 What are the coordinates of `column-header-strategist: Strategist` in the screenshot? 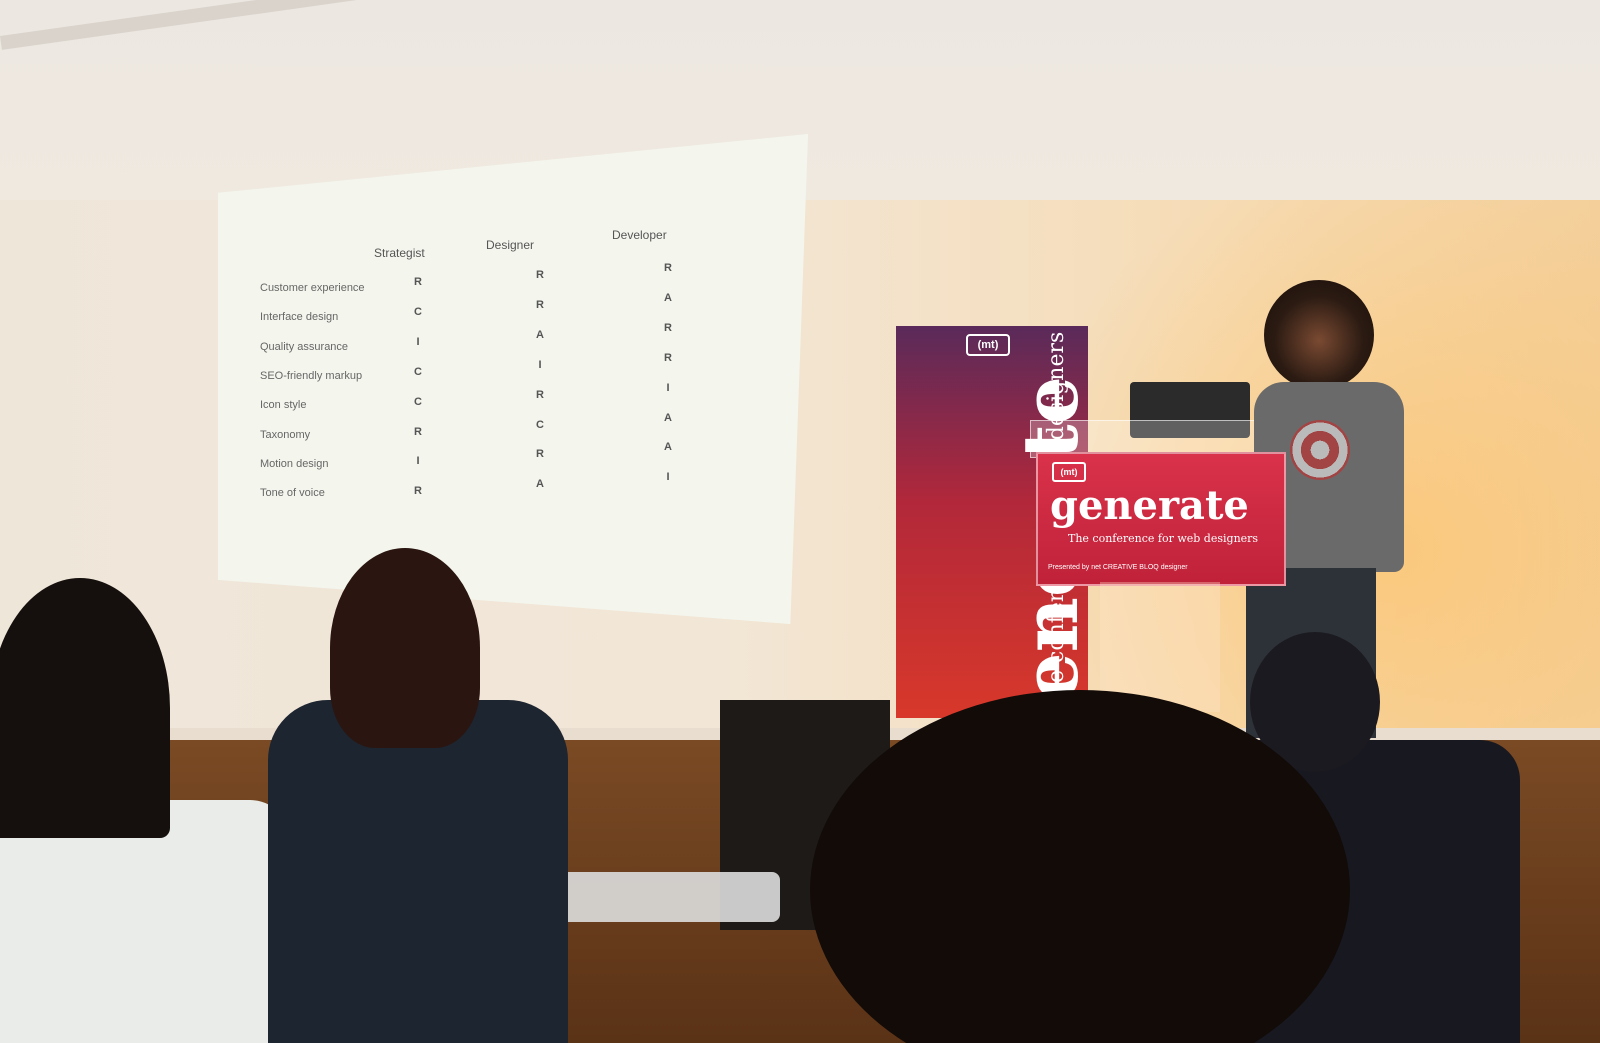 It's located at (399, 253).